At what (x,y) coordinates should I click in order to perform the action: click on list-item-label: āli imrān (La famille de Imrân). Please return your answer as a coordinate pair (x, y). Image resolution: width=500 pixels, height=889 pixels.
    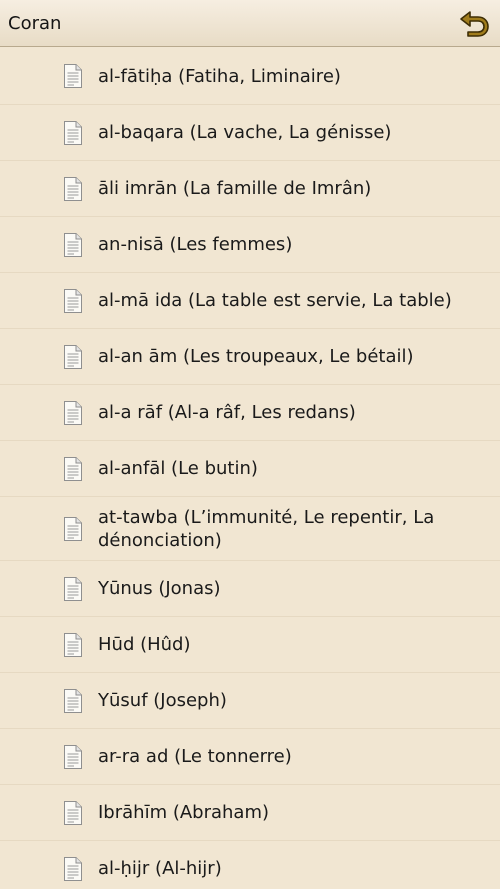
    Looking at the image, I should click on (235, 188).